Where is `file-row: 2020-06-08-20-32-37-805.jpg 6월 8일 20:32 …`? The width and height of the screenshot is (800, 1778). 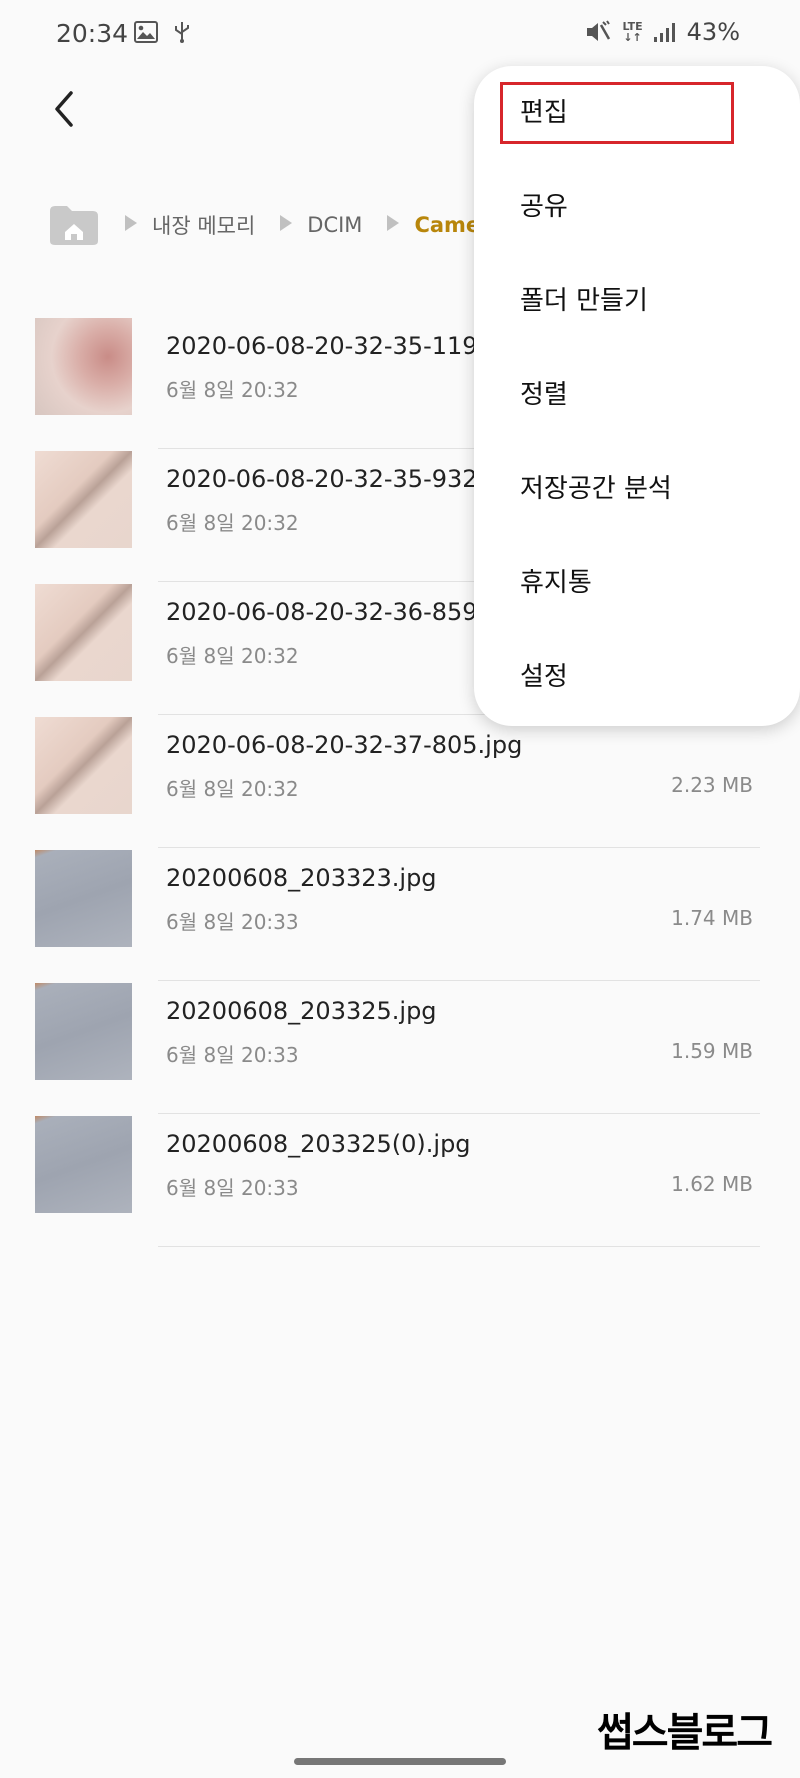 file-row: 2020-06-08-20-32-37-805.jpg 6월 8일 20:32 … is located at coordinates (400, 781).